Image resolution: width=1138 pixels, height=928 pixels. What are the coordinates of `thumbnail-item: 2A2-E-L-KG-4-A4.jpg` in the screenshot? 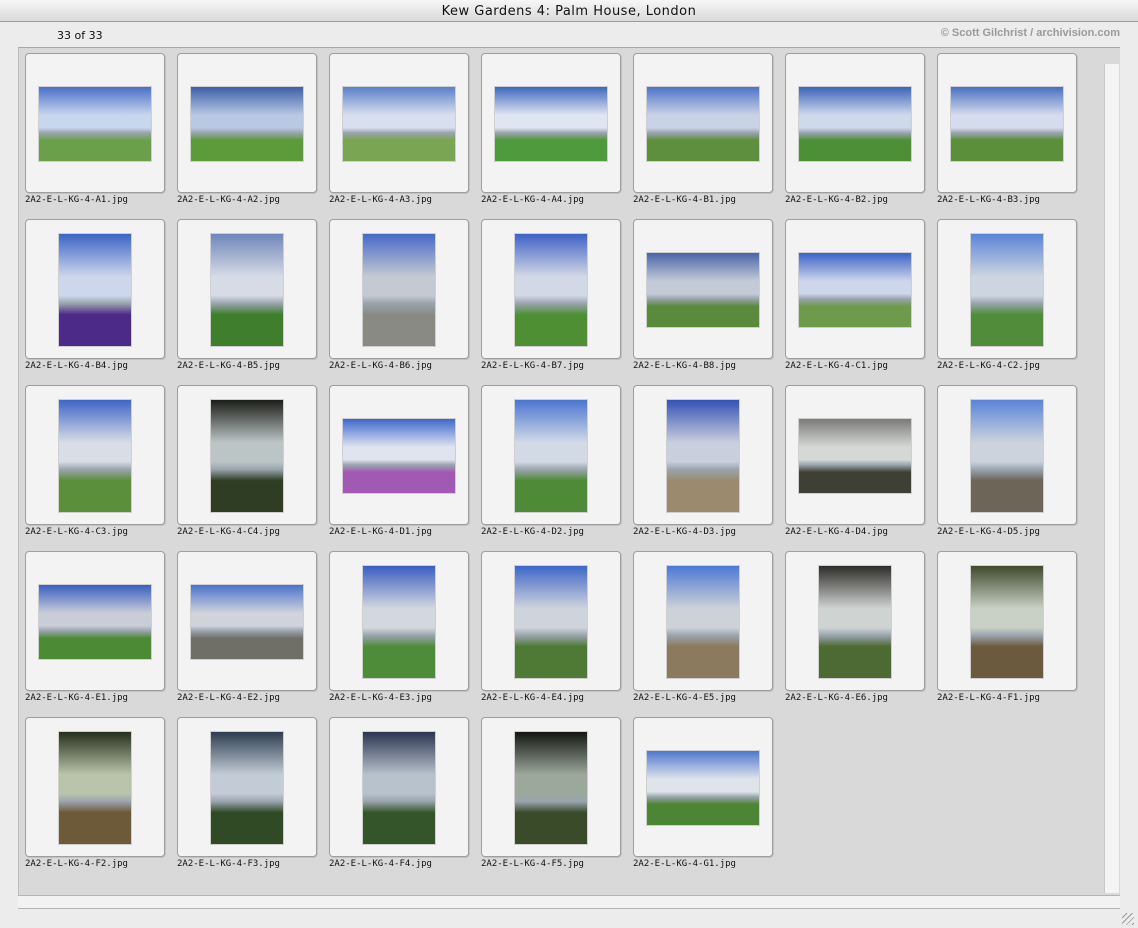 It's located at (551, 133).